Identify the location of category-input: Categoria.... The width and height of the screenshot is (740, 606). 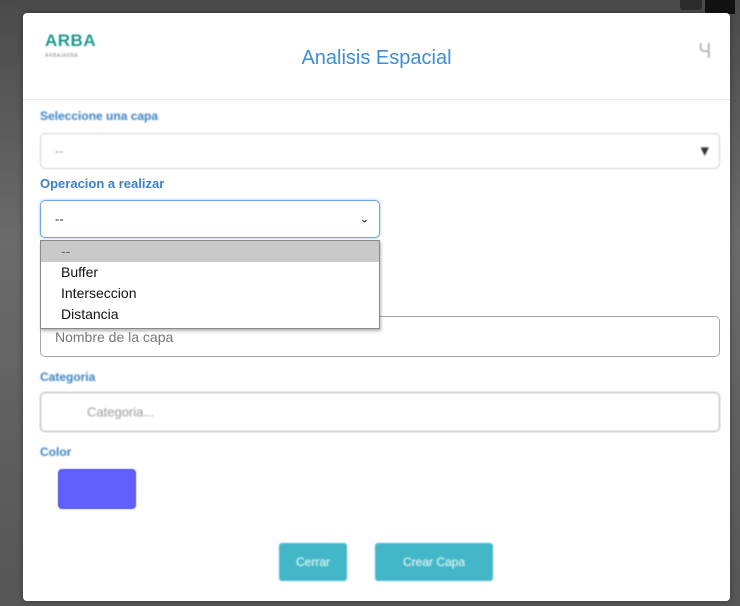
(380, 412).